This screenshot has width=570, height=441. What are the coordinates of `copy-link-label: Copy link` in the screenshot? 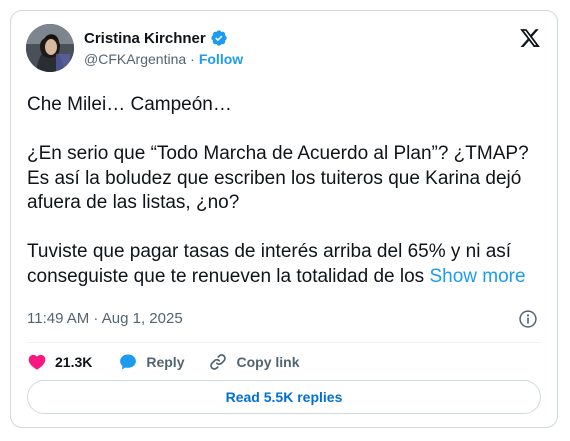 It's located at (268, 362).